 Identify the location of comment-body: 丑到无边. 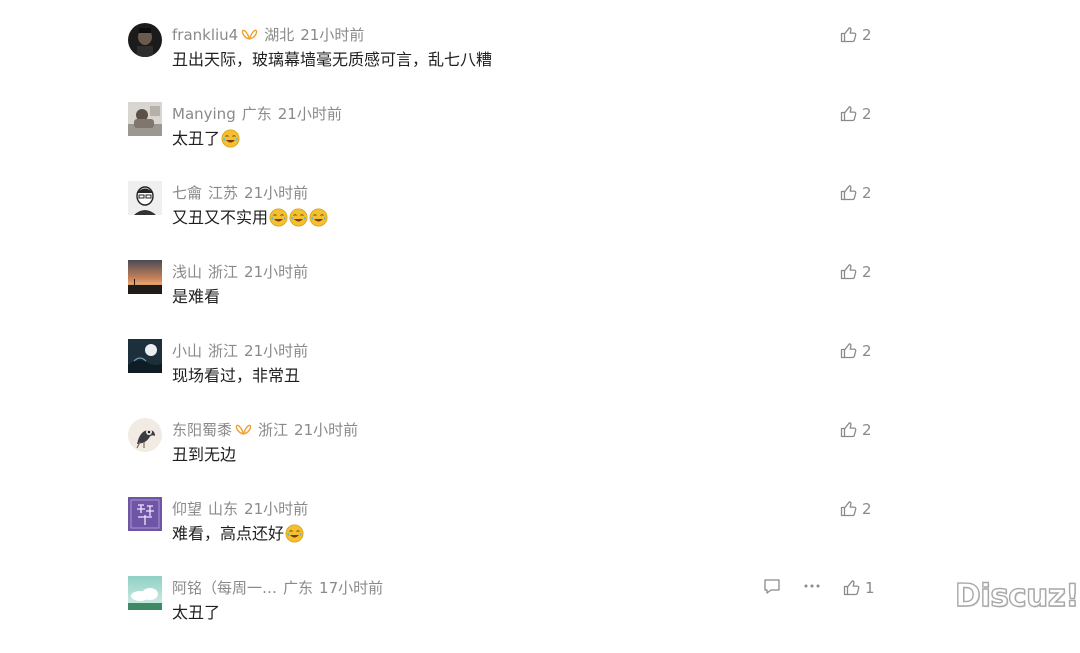
(204, 454).